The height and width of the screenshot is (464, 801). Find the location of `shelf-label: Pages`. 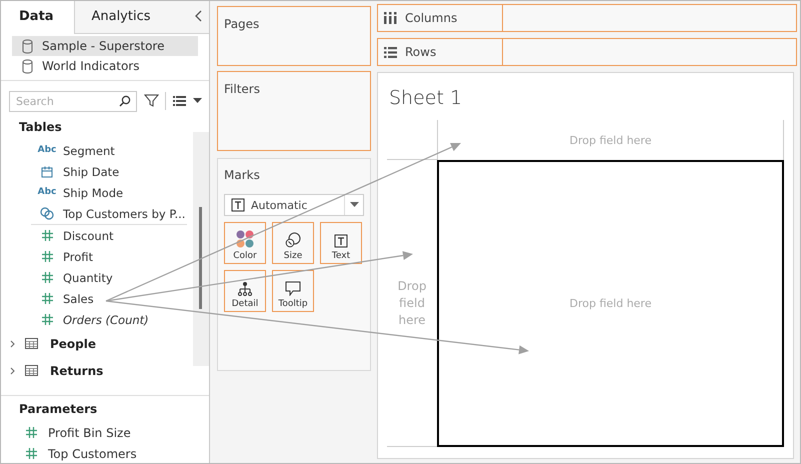

shelf-label: Pages is located at coordinates (241, 23).